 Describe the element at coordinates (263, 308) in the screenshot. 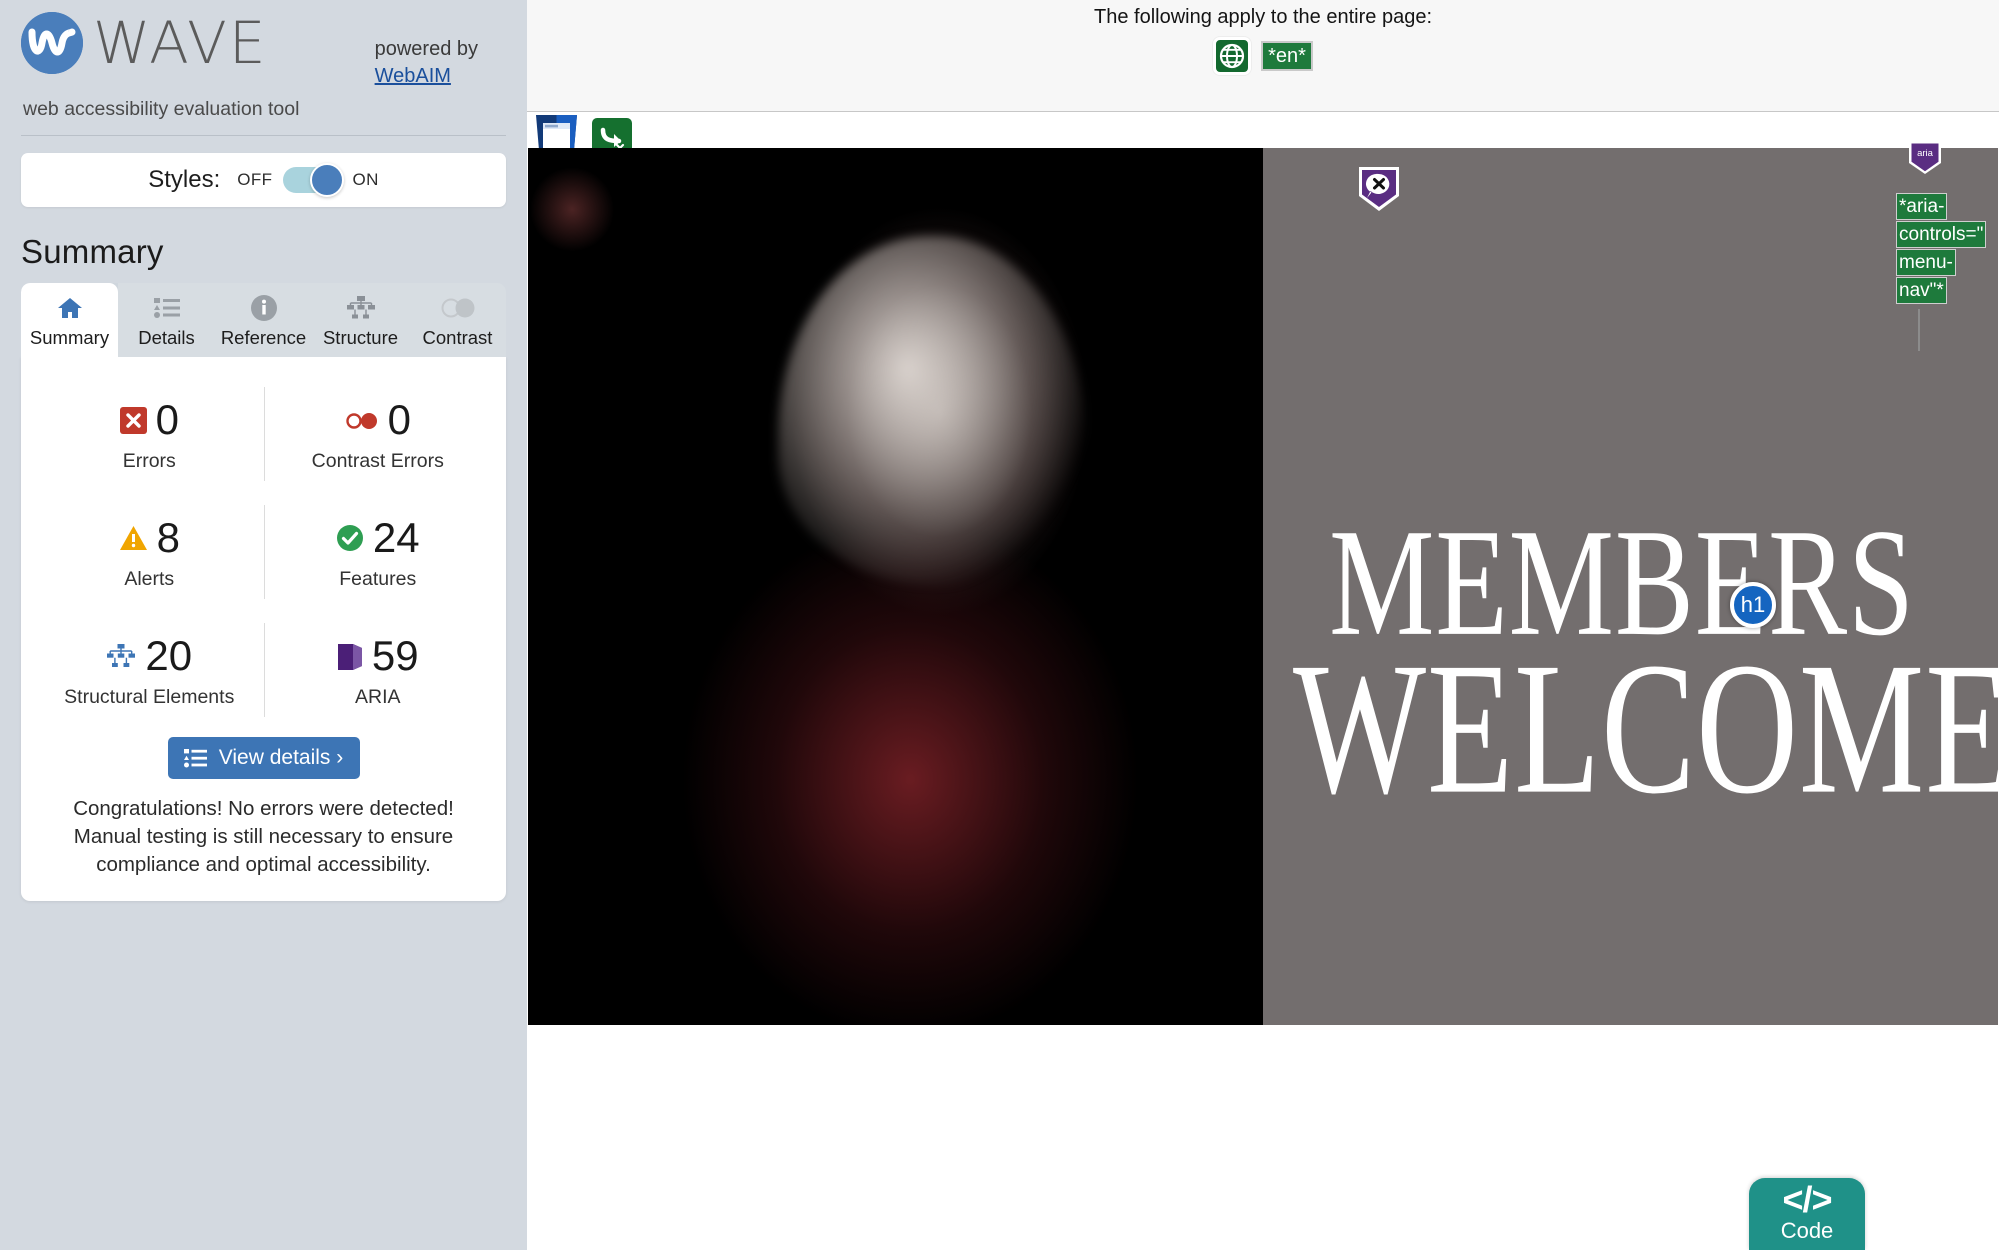

I see `info-icon` at that location.